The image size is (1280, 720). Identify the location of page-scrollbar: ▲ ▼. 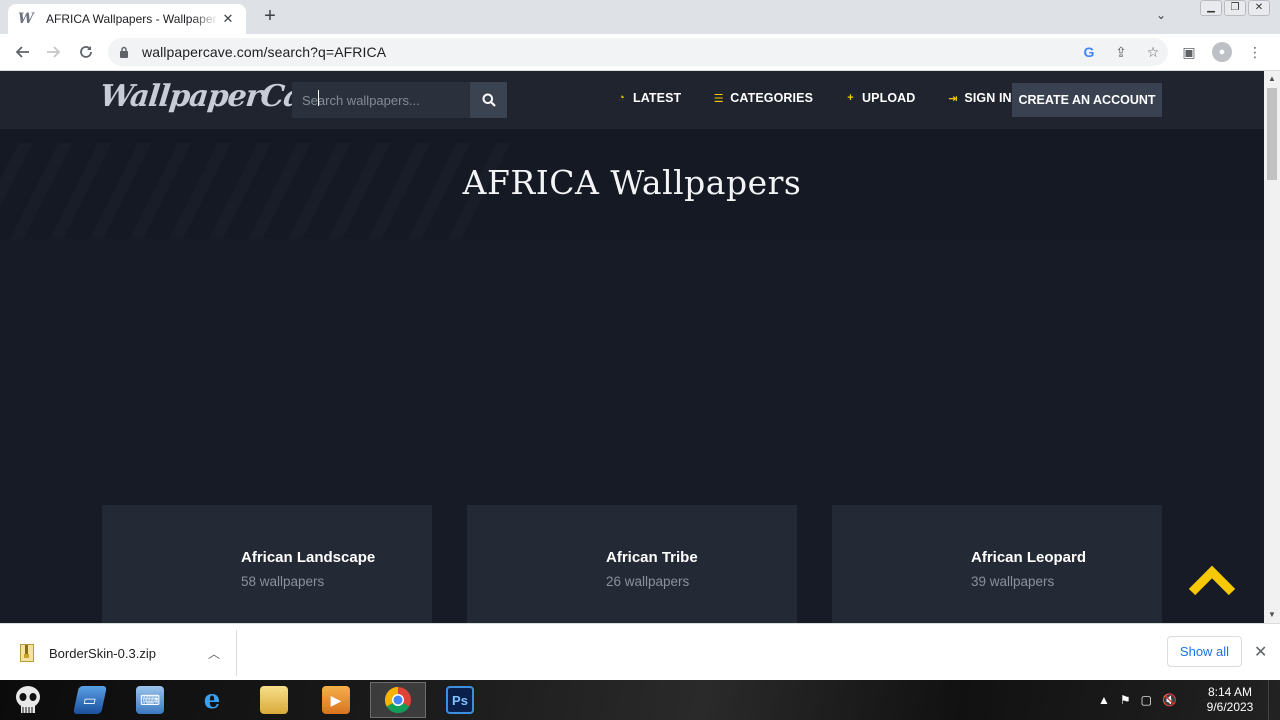
(1272, 347).